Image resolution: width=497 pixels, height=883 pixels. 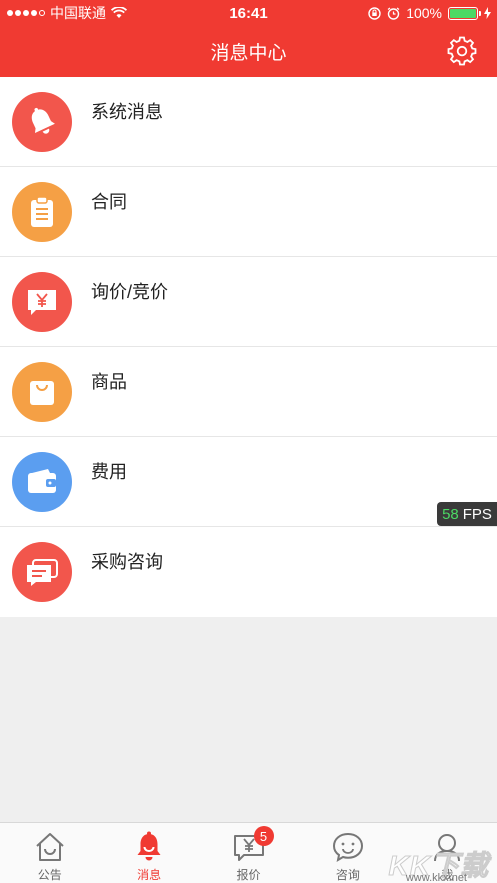 What do you see at coordinates (487, 13) in the screenshot?
I see `charging-icon` at bounding box center [487, 13].